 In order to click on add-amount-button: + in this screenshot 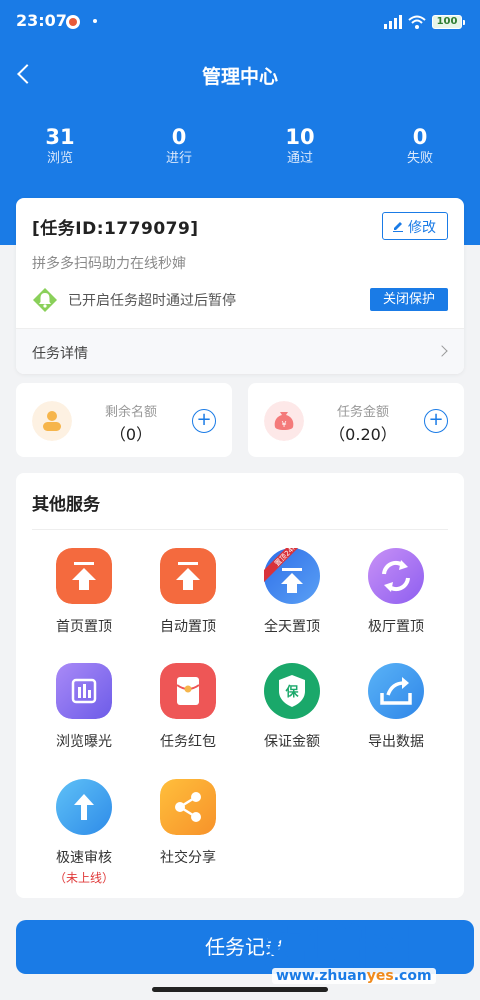, I will do `click(436, 421)`.